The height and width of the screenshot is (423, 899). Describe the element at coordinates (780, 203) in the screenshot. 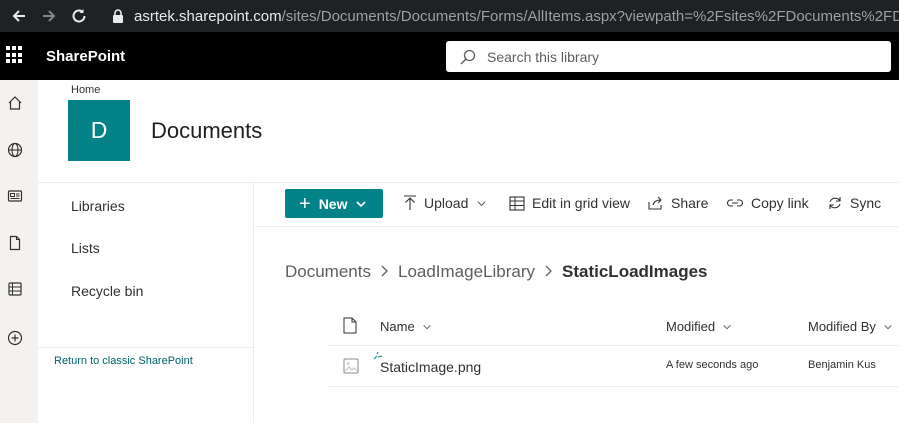

I see `copy-link-label: Copy link` at that location.